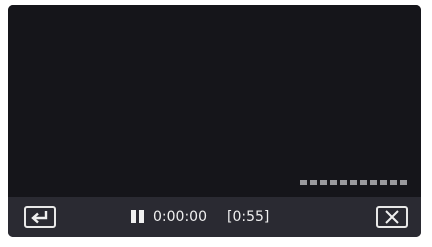  Describe the element at coordinates (180, 217) in the screenshot. I see `elapsed-time: 0:00:00` at that location.